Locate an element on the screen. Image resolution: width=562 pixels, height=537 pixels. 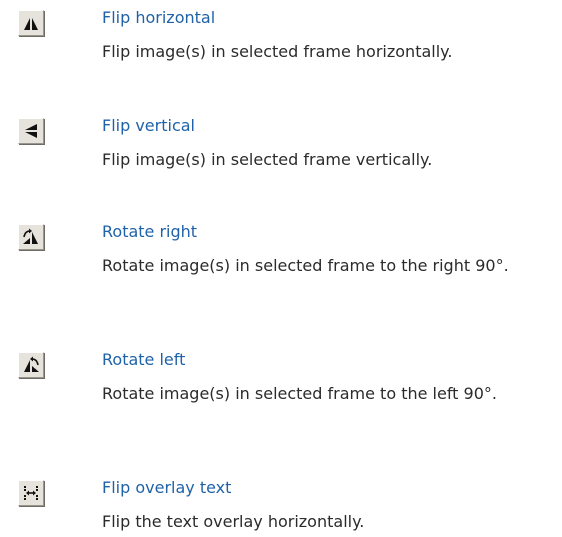
flip-overlay-text-icon is located at coordinates (31, 493).